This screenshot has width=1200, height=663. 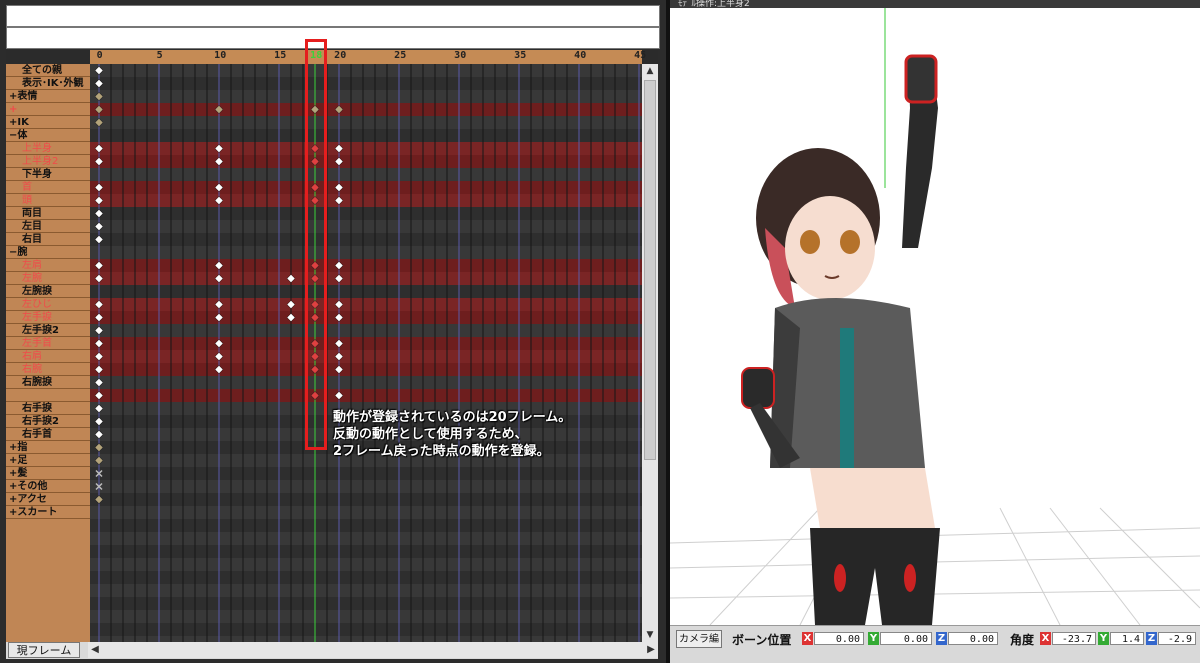 What do you see at coordinates (48, 265) in the screenshot?
I see `bone-row: 左肩` at bounding box center [48, 265].